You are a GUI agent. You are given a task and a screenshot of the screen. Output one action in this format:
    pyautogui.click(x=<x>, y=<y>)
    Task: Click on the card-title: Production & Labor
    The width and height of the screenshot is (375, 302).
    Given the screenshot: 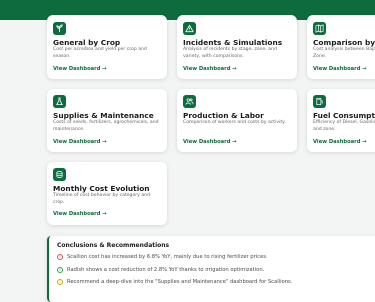 What is the action you would take?
    pyautogui.click(x=223, y=115)
    